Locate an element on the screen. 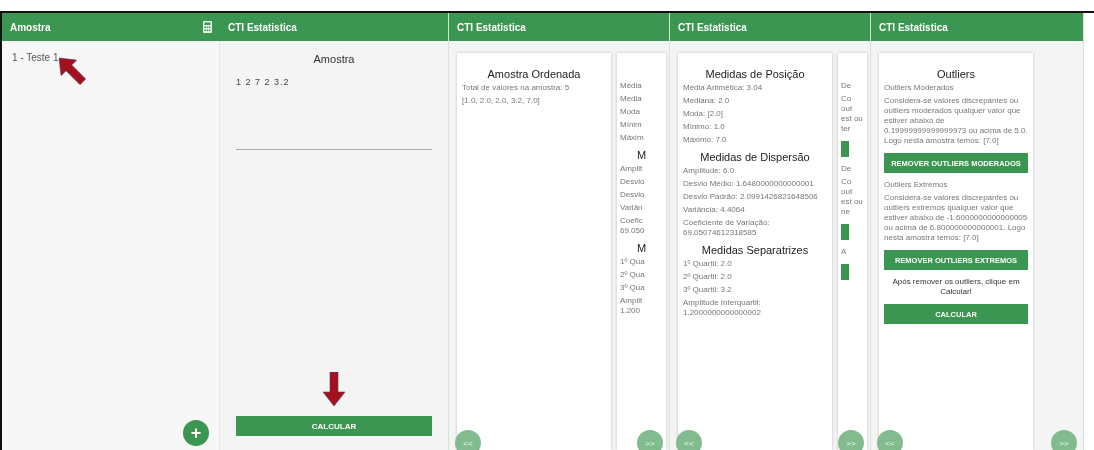 This screenshot has width=1094, height=450. card-text: Amplitude Interquartil: 1.2000000000000002 is located at coordinates (722, 308).